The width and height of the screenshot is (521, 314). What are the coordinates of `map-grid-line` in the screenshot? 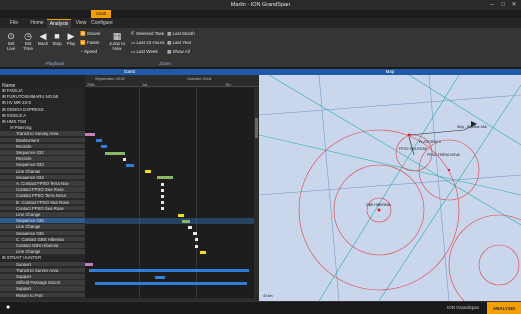 It's located at (390, 105).